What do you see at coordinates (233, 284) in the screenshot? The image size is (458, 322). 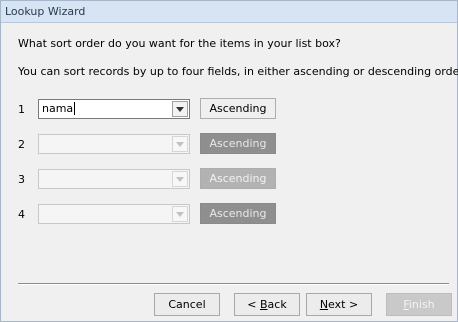 I see `footer-separator` at bounding box center [233, 284].